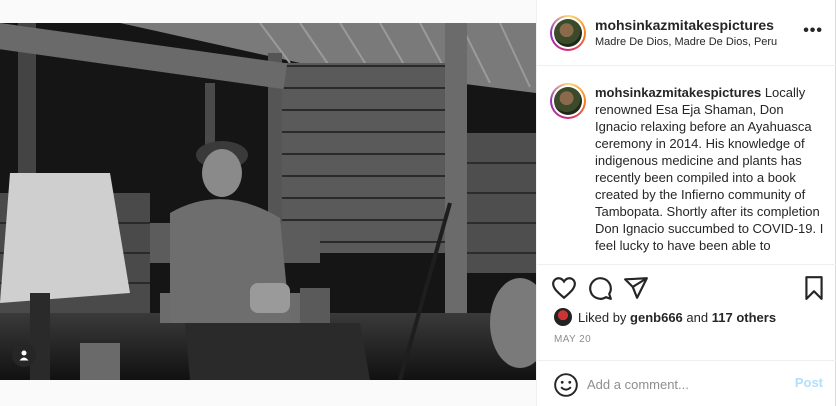  Describe the element at coordinates (636, 288) in the screenshot. I see `paper-plane-icon` at that location.